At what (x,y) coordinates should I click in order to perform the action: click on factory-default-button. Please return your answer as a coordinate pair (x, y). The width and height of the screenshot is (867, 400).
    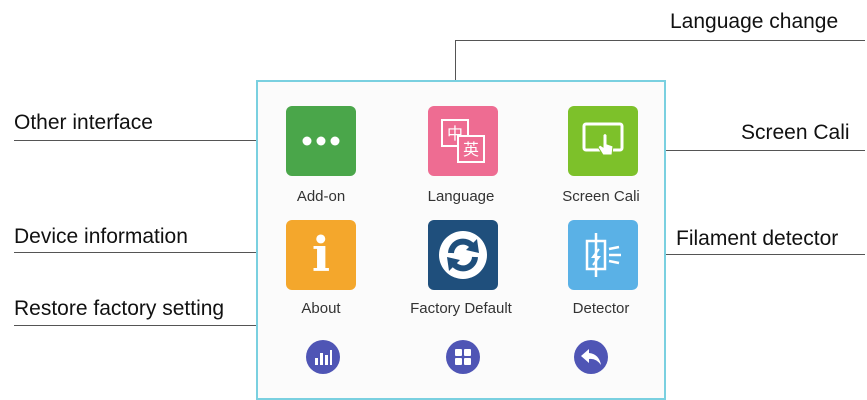
    Looking at the image, I should click on (463, 255).